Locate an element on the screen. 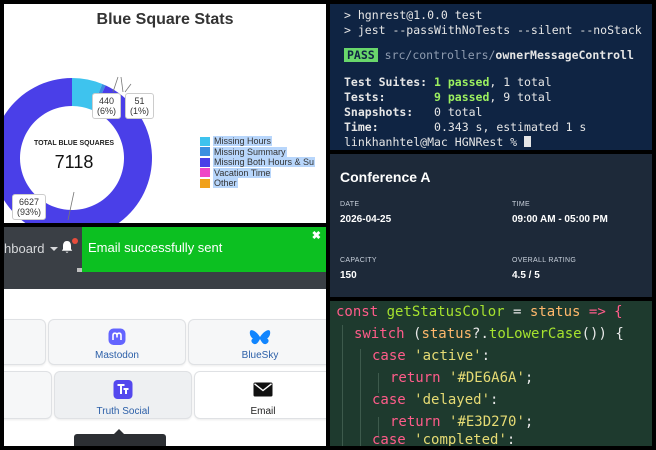 This screenshot has height=450, width=656. bell-icon is located at coordinates (67, 247).